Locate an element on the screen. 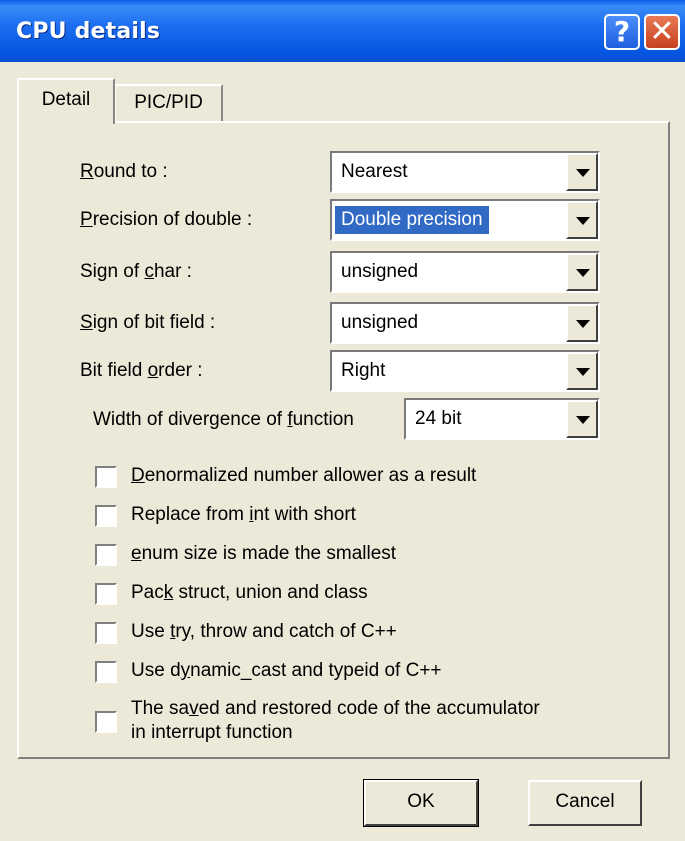 The width and height of the screenshot is (685, 841). sign-of-char-value: unsigned is located at coordinates (380, 271).